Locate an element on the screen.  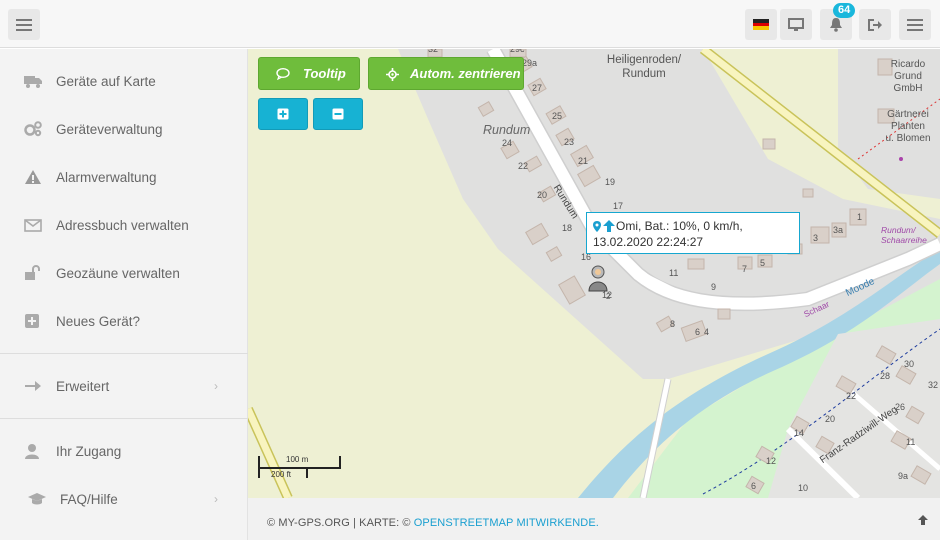
map-housenumber: 3 is located at coordinates (816, 238).